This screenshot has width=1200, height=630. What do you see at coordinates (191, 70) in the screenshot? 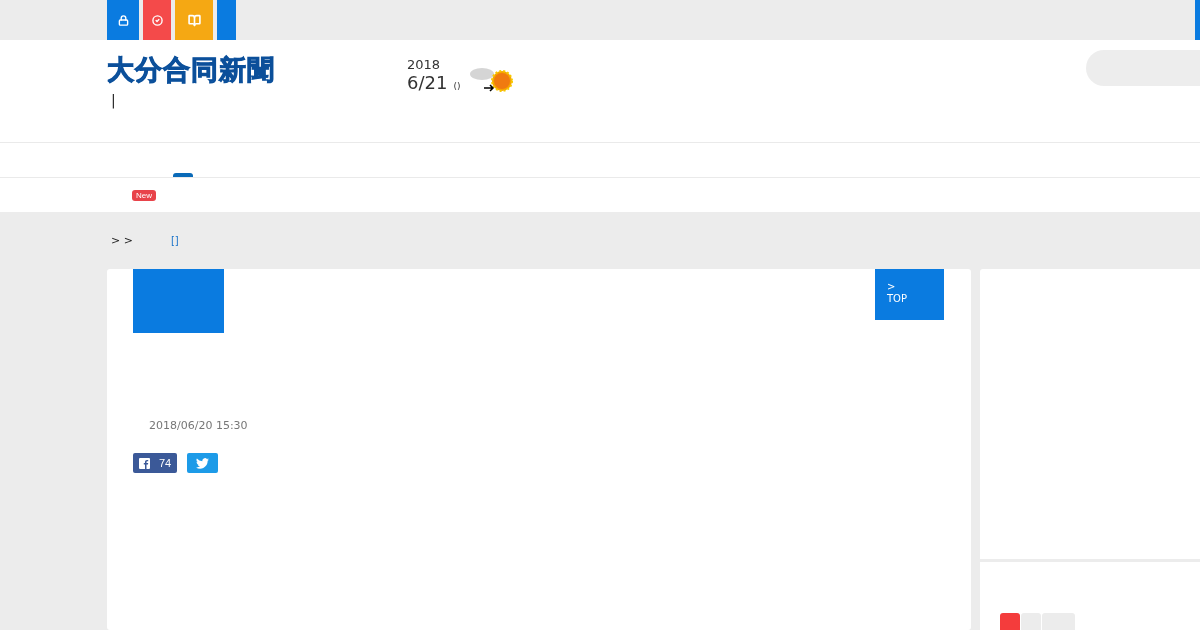
I see `newspaper-logo: 大分合同新聞` at bounding box center [191, 70].